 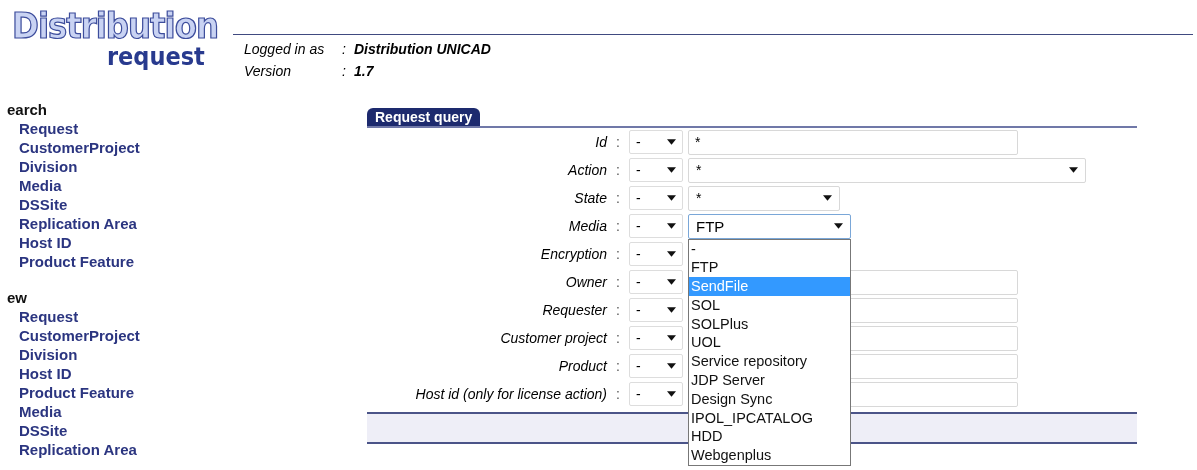 What do you see at coordinates (553, 338) in the screenshot?
I see `field-label: Customer project` at bounding box center [553, 338].